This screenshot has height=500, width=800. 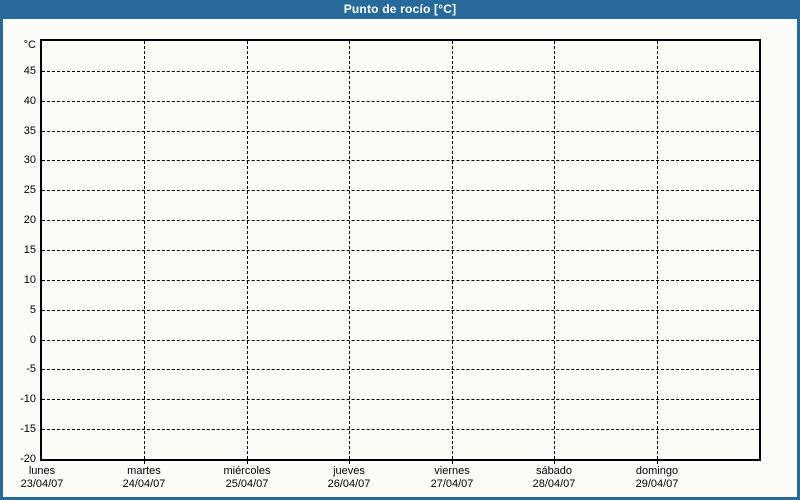 I want to click on x-day-date: 23/04/07, so click(x=42, y=484).